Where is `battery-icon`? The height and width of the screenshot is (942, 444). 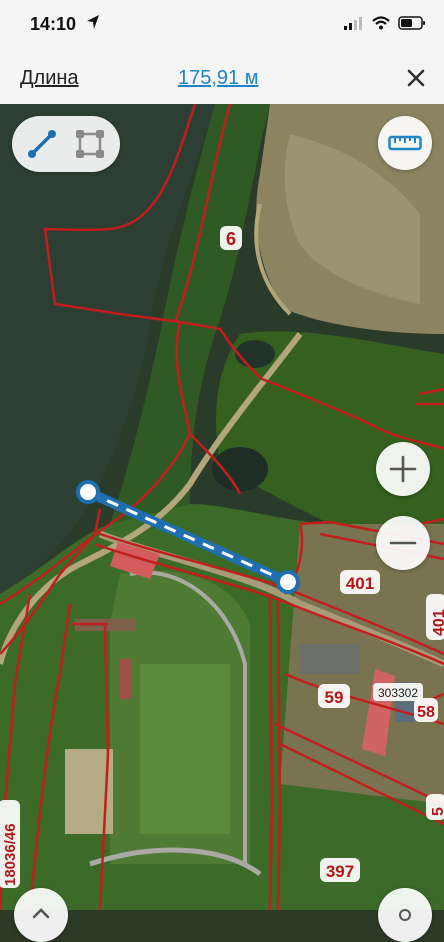 battery-icon is located at coordinates (411, 23).